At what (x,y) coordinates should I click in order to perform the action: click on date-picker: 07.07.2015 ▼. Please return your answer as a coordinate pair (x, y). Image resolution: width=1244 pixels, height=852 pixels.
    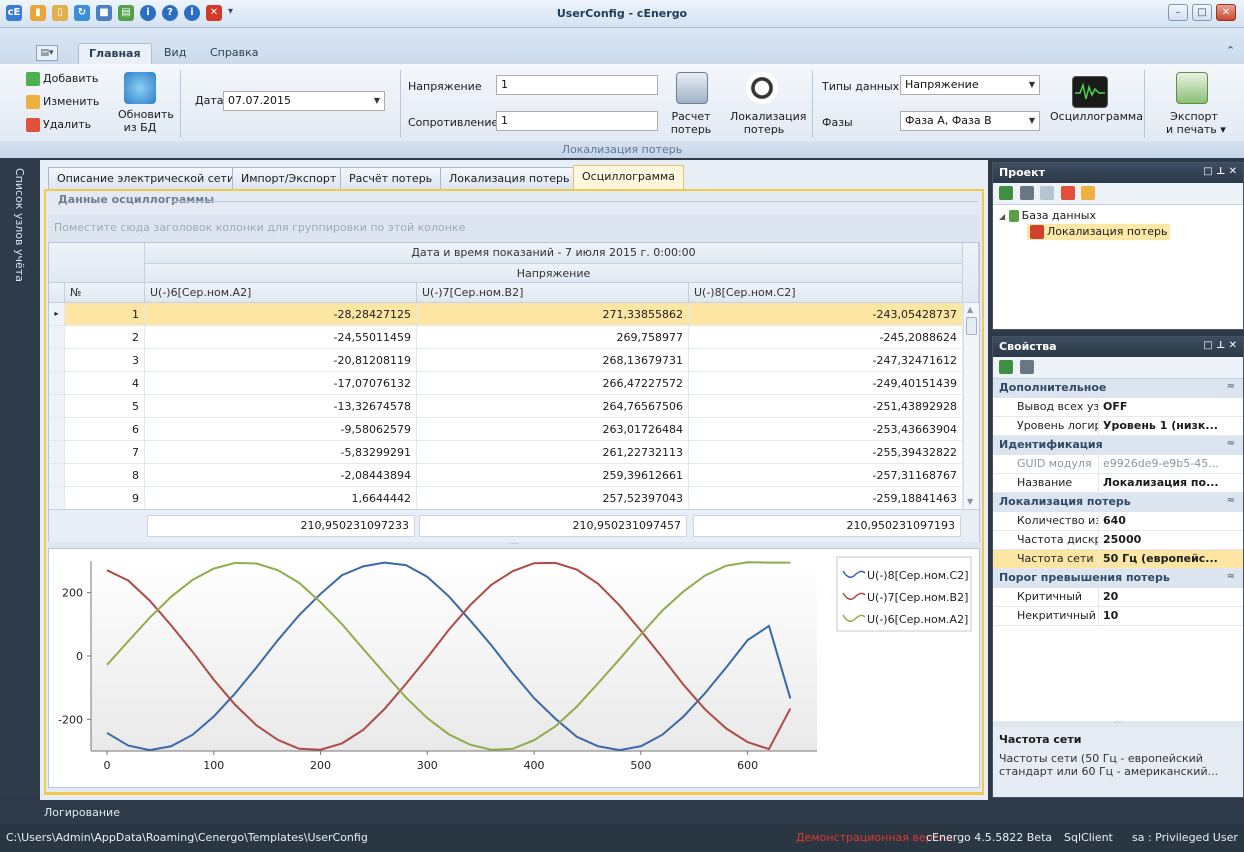
    Looking at the image, I should click on (304, 101).